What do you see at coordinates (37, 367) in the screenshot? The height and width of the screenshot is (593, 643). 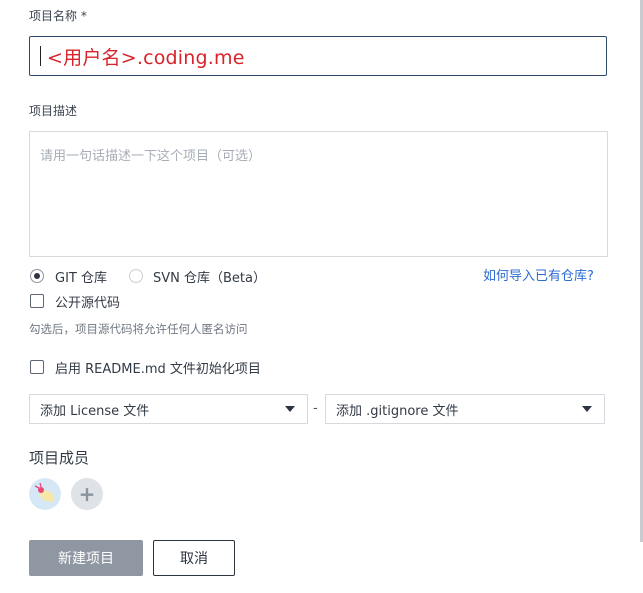 I see `readme-init-checkbox` at bounding box center [37, 367].